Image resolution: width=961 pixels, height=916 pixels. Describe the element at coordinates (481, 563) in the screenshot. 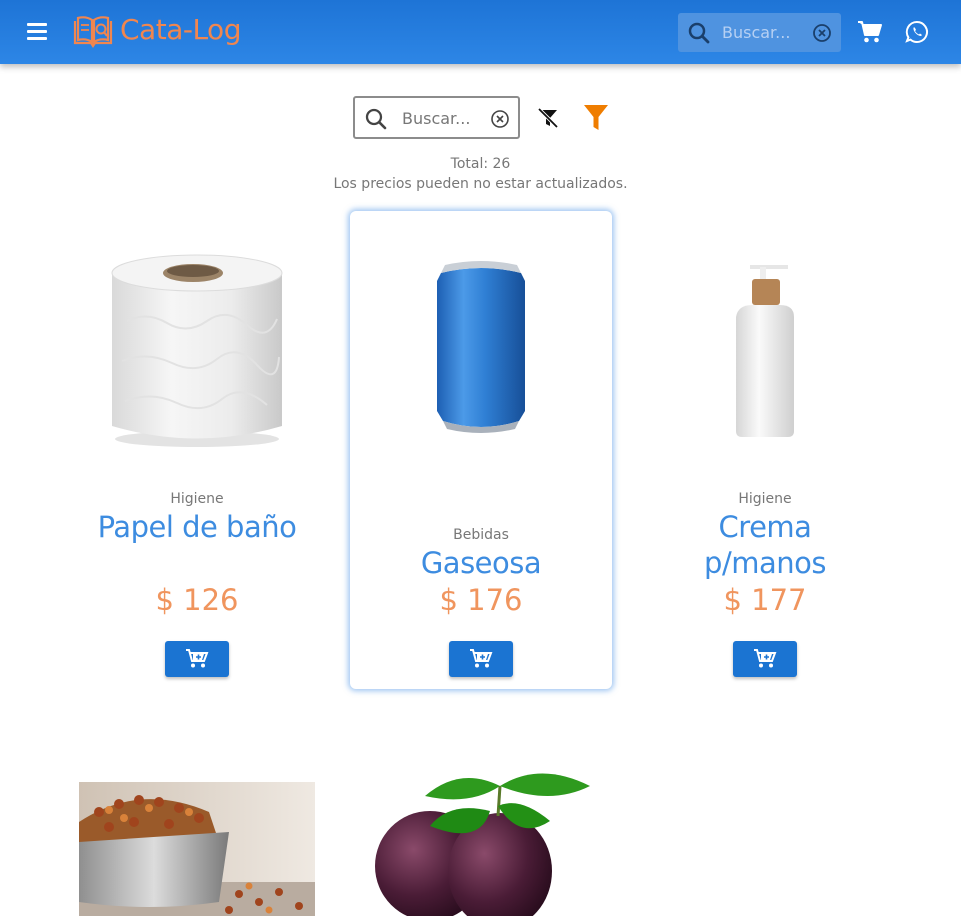

I see `product-name: Gaseosa` at that location.